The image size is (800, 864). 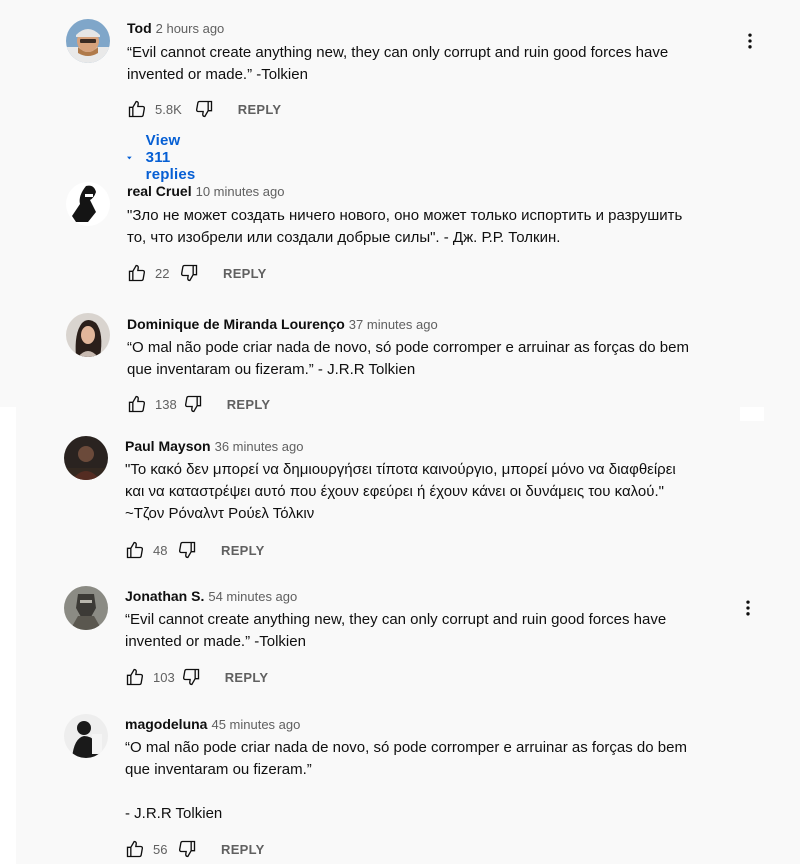 I want to click on caret-down-icon, so click(x=129, y=157).